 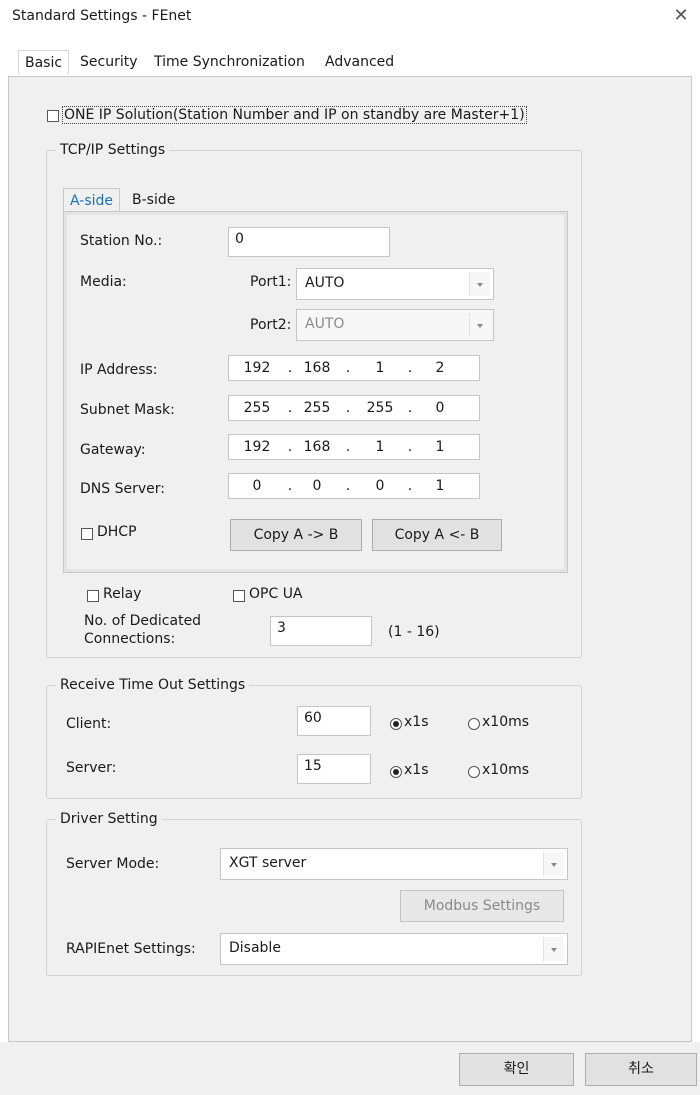 What do you see at coordinates (255, 948) in the screenshot?
I see `rapienet-settings-value: Disable` at bounding box center [255, 948].